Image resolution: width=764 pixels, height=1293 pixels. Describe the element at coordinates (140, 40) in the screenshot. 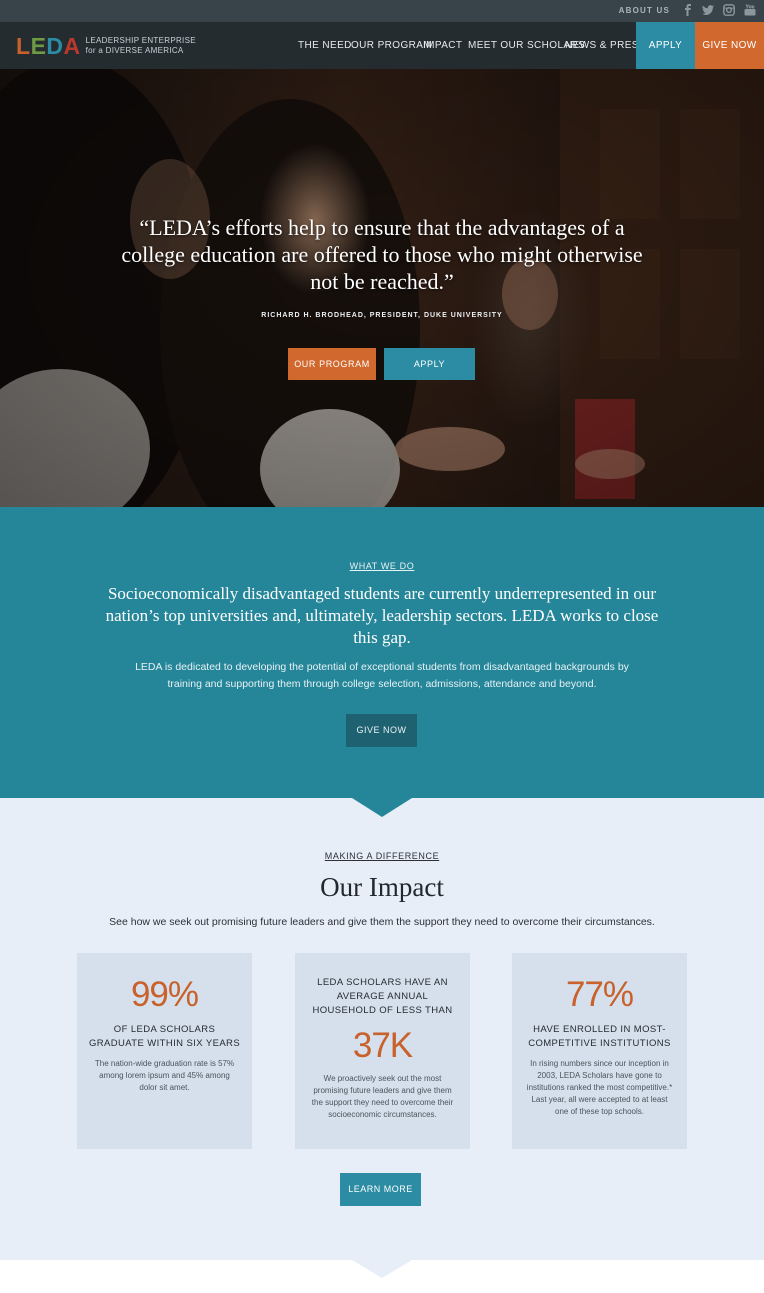

I see `logo-line-1: LEADERSHIP ENTERPRISE` at that location.